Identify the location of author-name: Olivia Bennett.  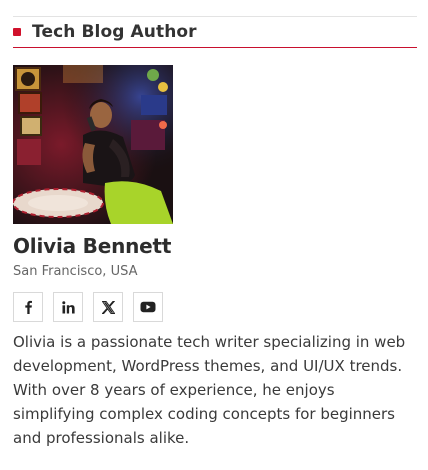
(215, 246).